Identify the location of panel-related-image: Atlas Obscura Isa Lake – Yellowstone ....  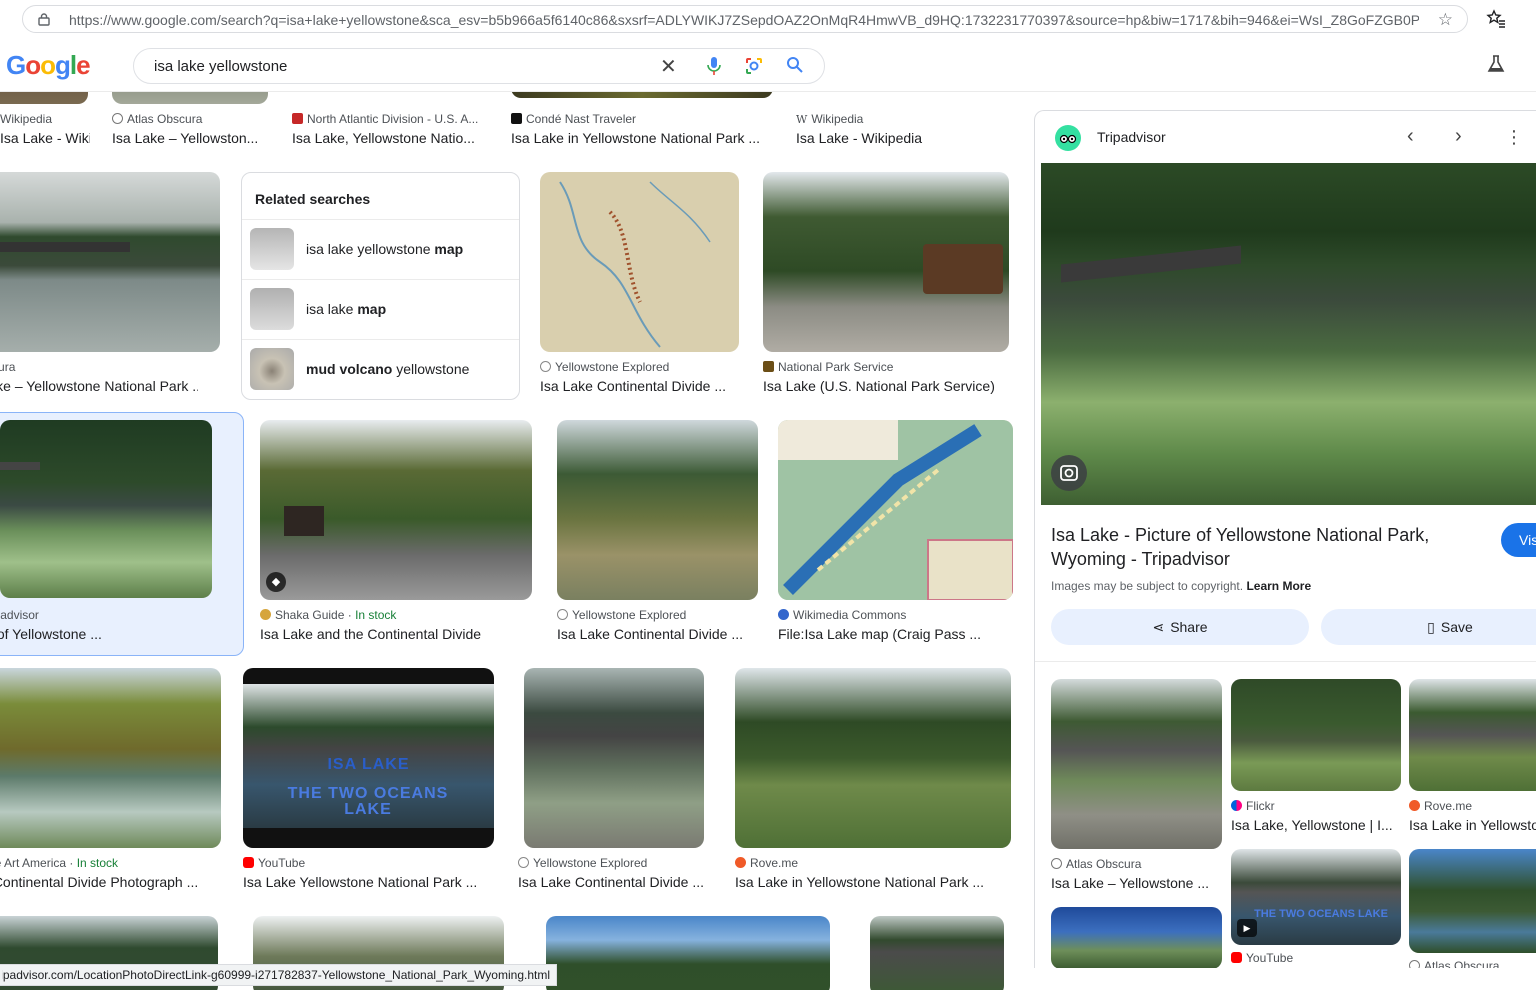
(1137, 794).